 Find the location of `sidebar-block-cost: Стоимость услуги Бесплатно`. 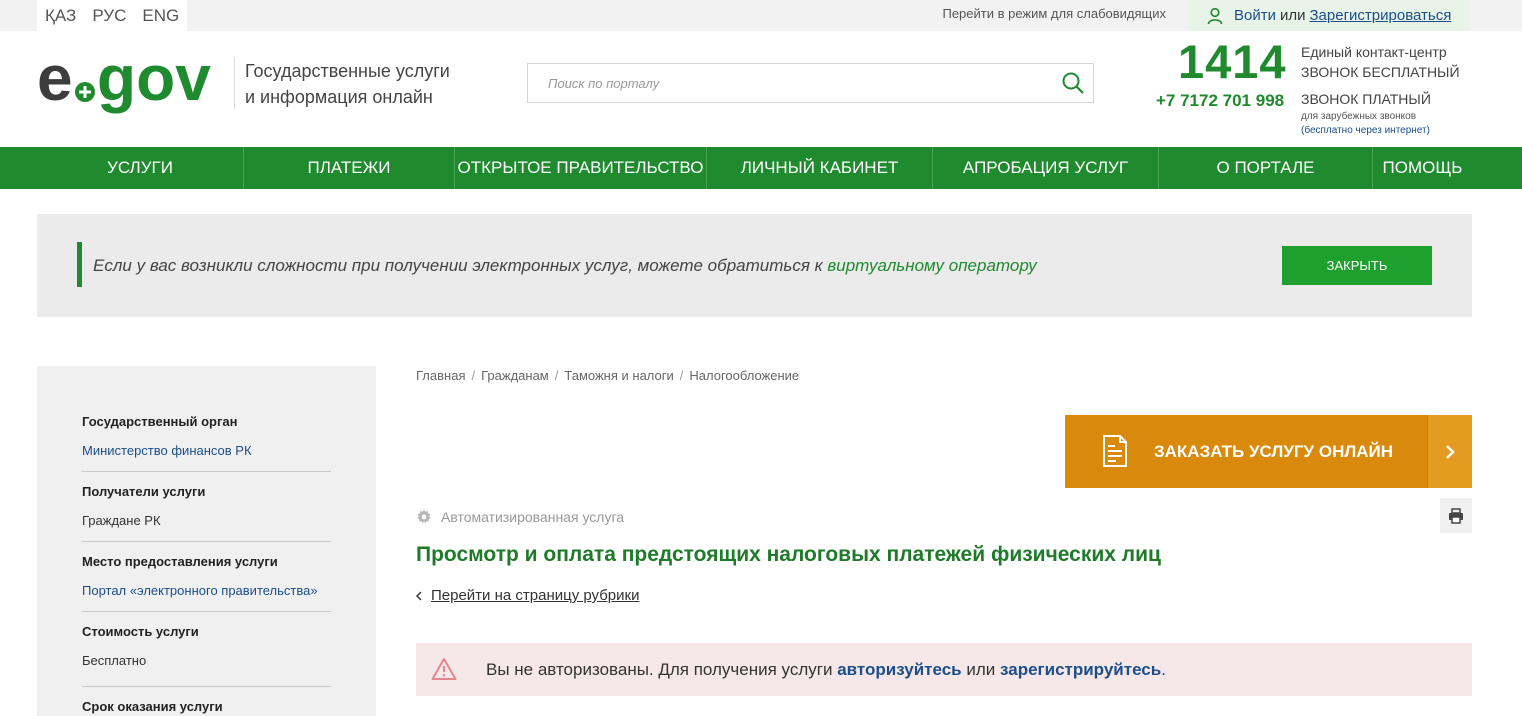

sidebar-block-cost: Стоимость услуги Бесплатно is located at coordinates (206, 646).